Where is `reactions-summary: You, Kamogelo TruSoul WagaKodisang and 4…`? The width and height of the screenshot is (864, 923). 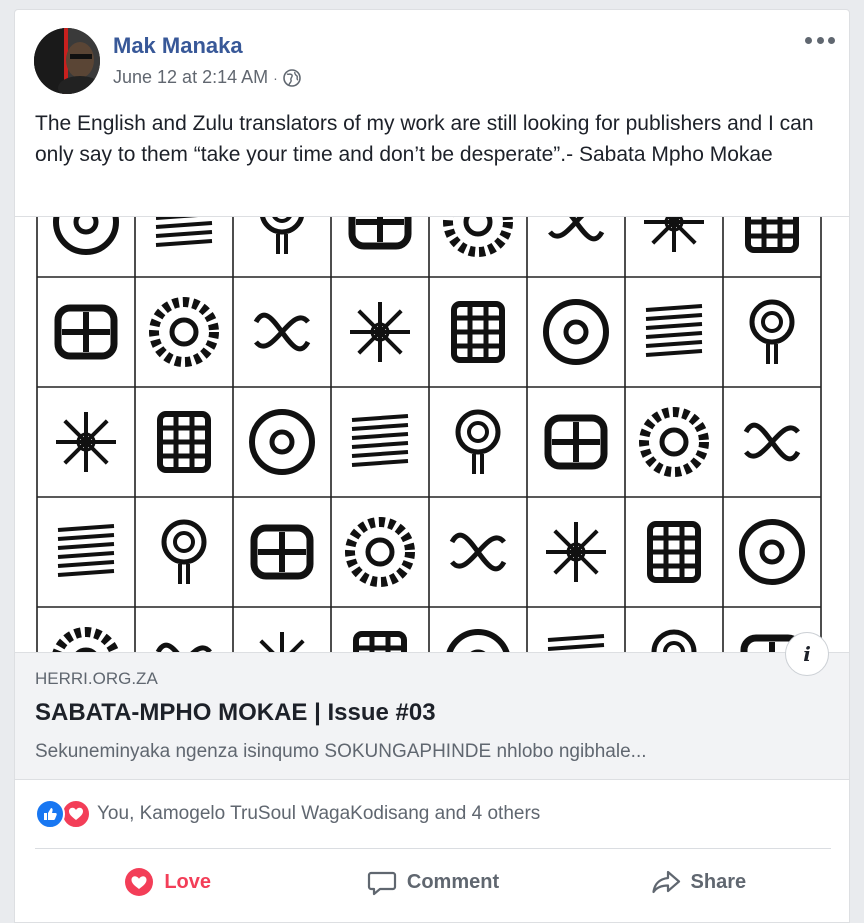
reactions-summary: You, Kamogelo TruSoul WagaKodisang and 4… is located at coordinates (287, 814).